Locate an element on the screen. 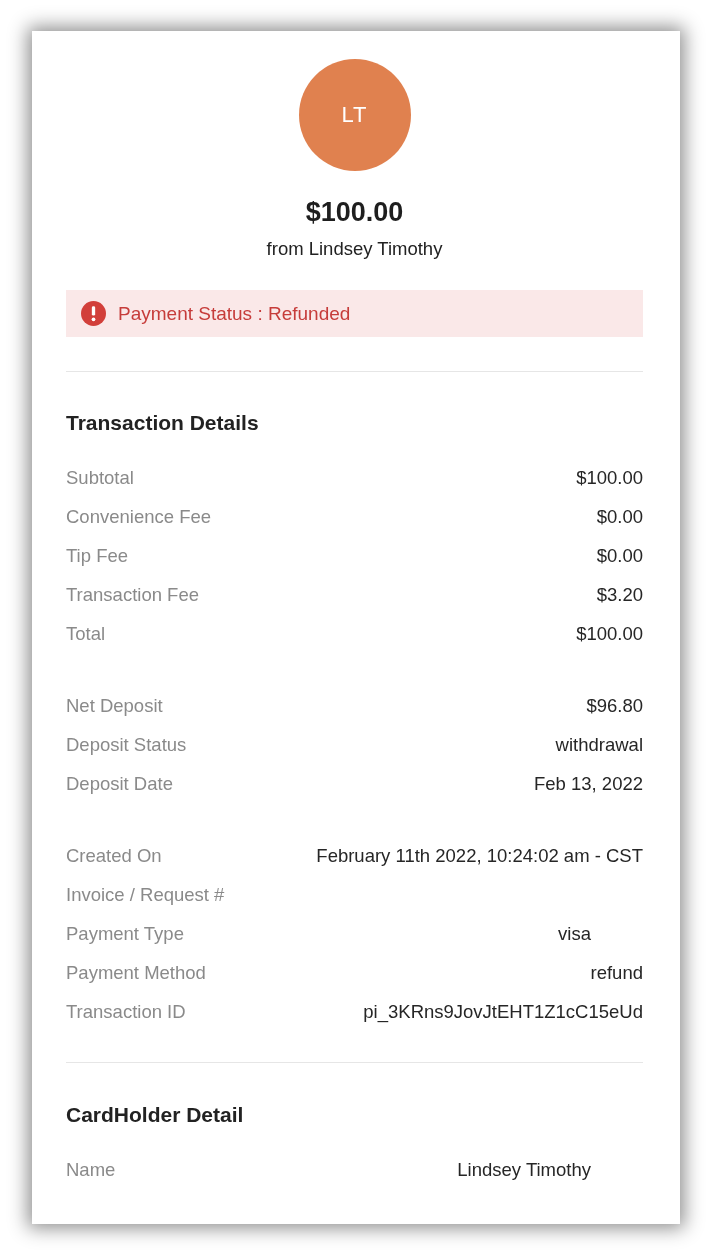 This screenshot has width=724, height=1256. status-text: Payment Status : Refunded is located at coordinates (234, 313).